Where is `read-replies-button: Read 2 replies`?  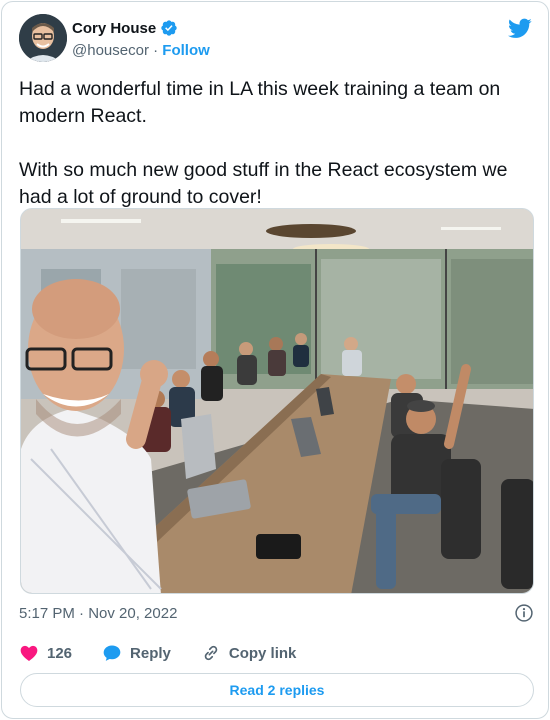
read-replies-button: Read 2 replies is located at coordinates (277, 690).